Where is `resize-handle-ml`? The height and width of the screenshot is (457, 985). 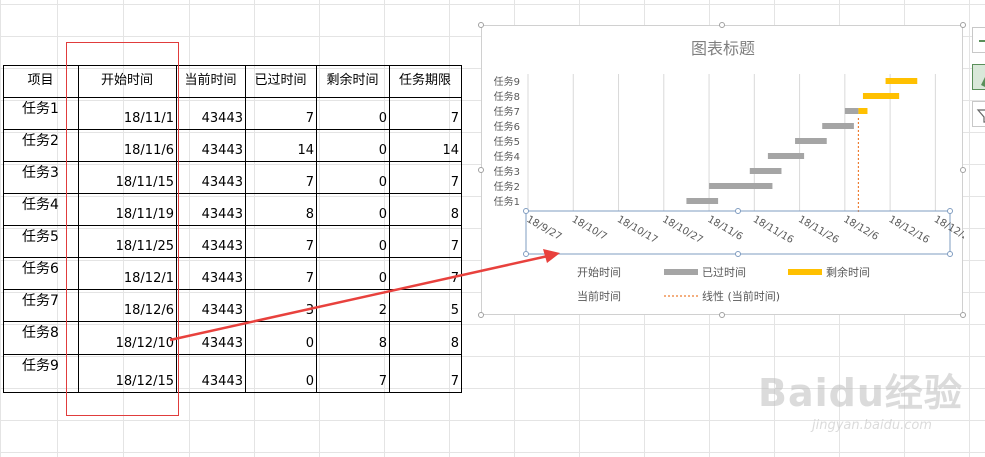 resize-handle-ml is located at coordinates (481, 170).